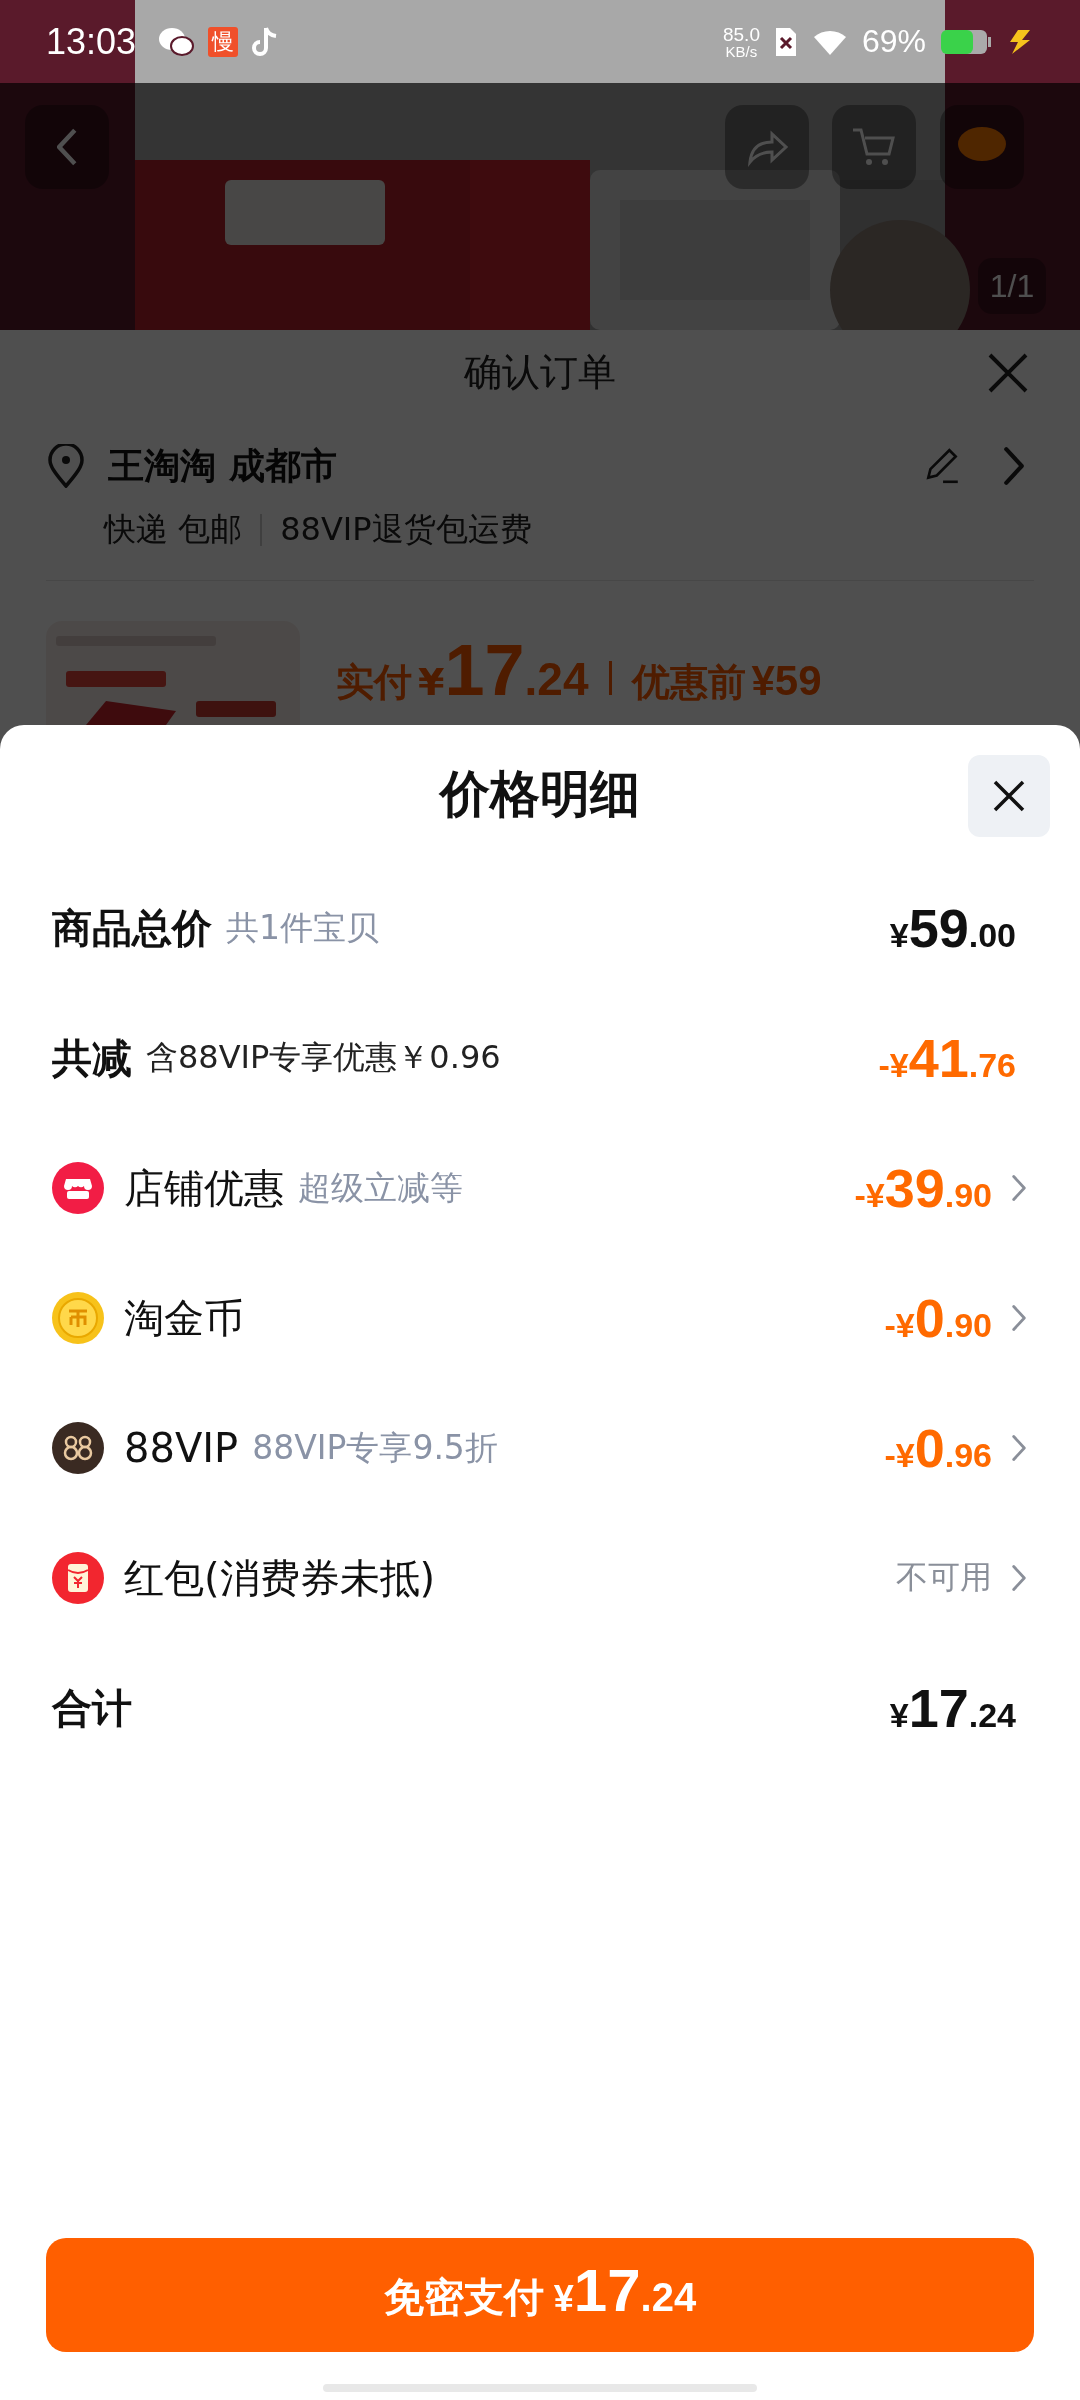 Image resolution: width=1080 pixels, height=2400 pixels. Describe the element at coordinates (380, 1187) in the screenshot. I see `row-note: 超级立减等` at that location.